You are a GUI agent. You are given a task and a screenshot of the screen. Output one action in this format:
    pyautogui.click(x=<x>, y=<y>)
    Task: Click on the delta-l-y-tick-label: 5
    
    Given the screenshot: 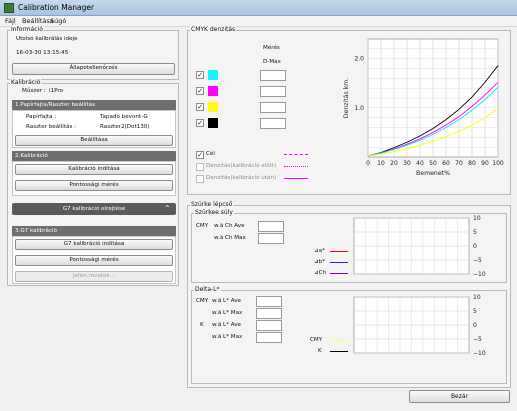 What is the action you would take?
    pyautogui.click(x=475, y=311)
    